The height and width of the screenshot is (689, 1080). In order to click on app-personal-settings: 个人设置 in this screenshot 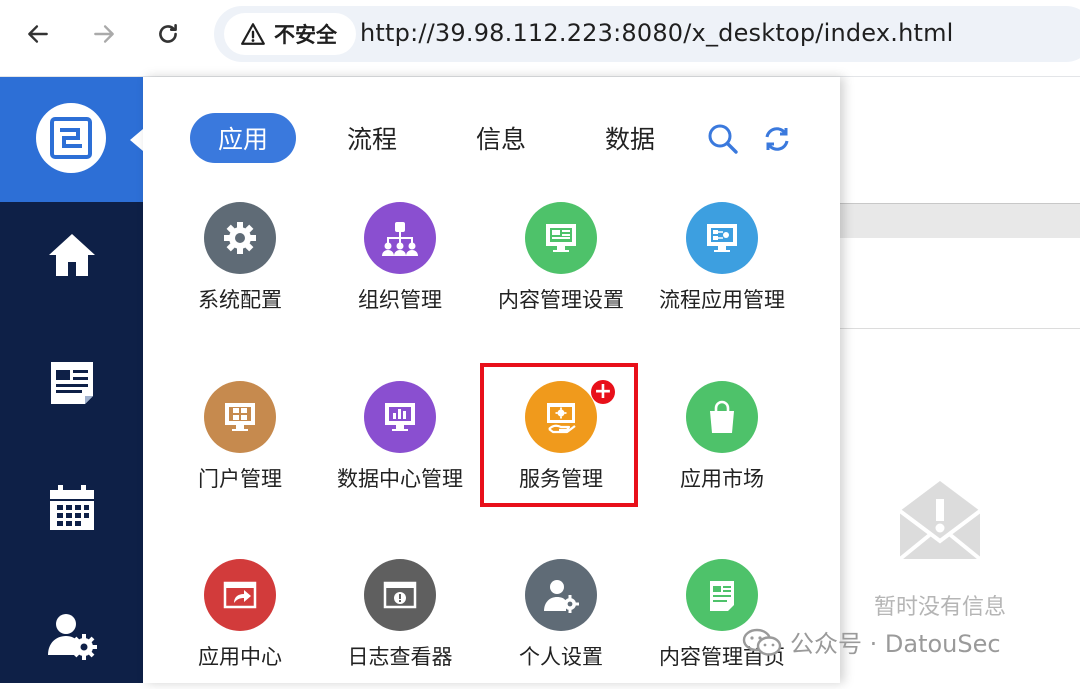, I will do `click(561, 624)`.